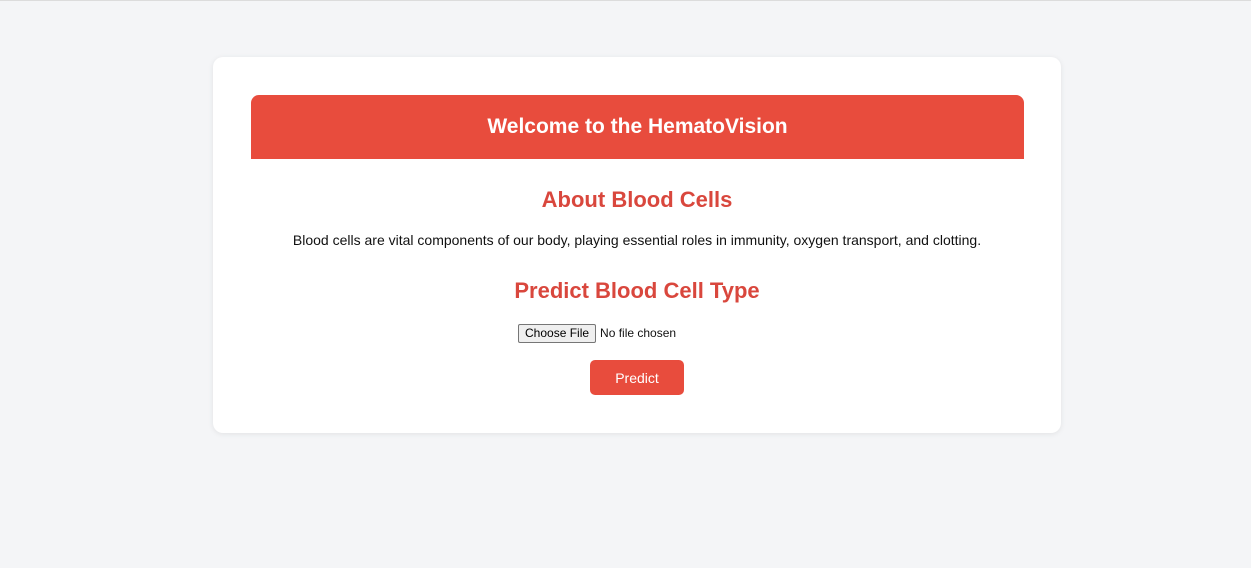 The image size is (1251, 568). I want to click on page-header: Welcome to the HematoVision, so click(637, 127).